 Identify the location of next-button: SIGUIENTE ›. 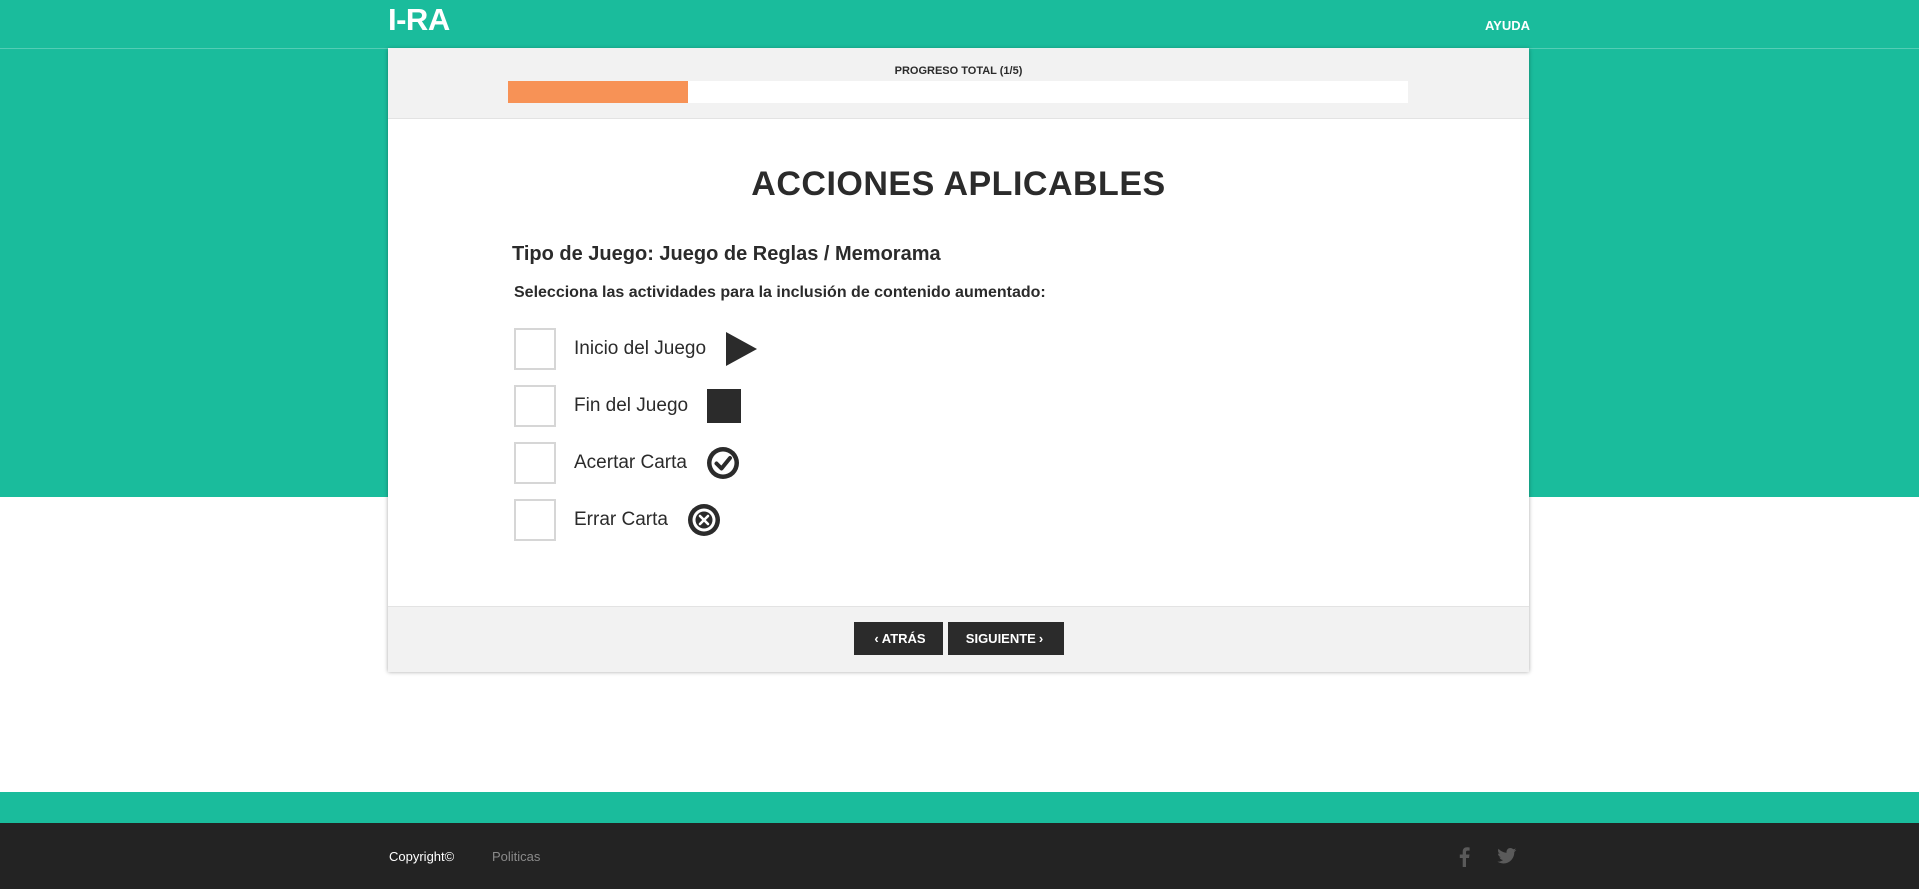
(1006, 638).